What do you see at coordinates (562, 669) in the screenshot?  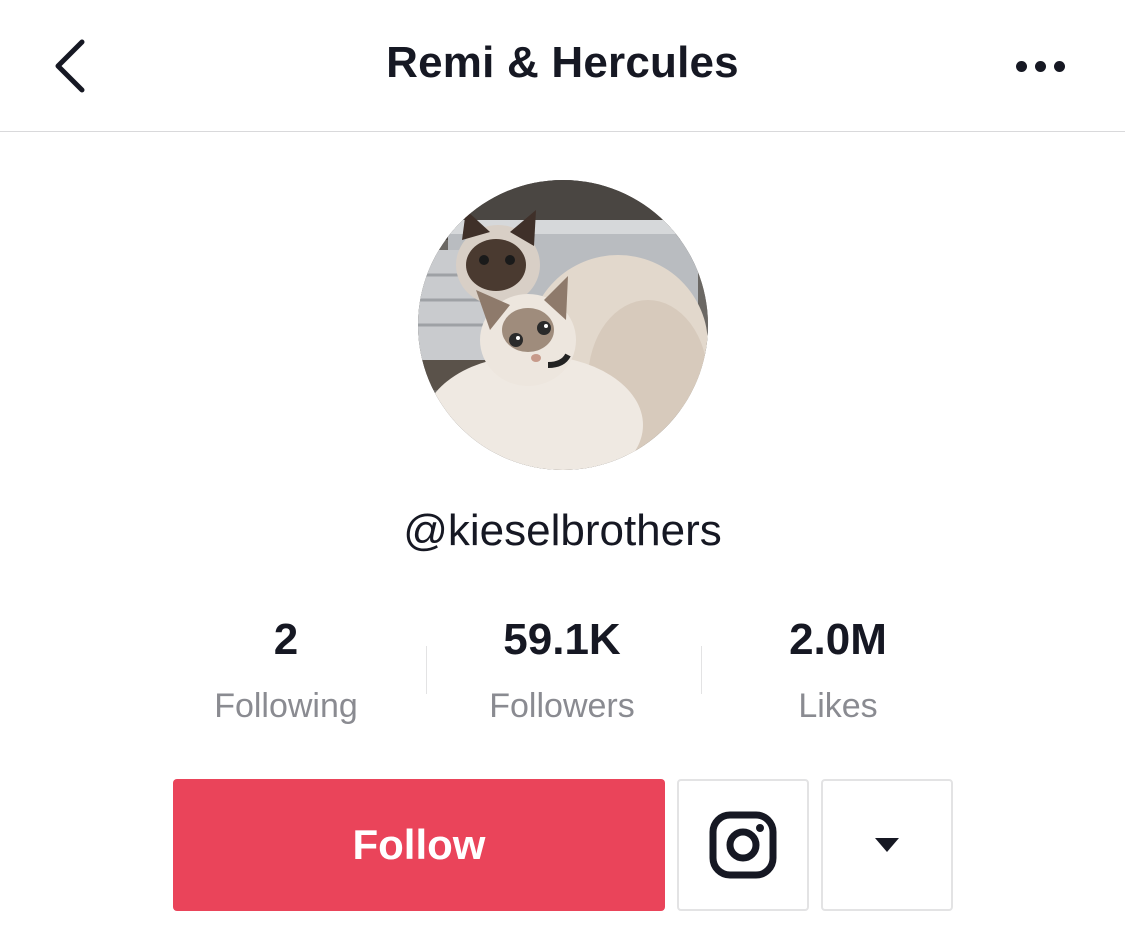 I see `stat-followers: 59.1K Followers` at bounding box center [562, 669].